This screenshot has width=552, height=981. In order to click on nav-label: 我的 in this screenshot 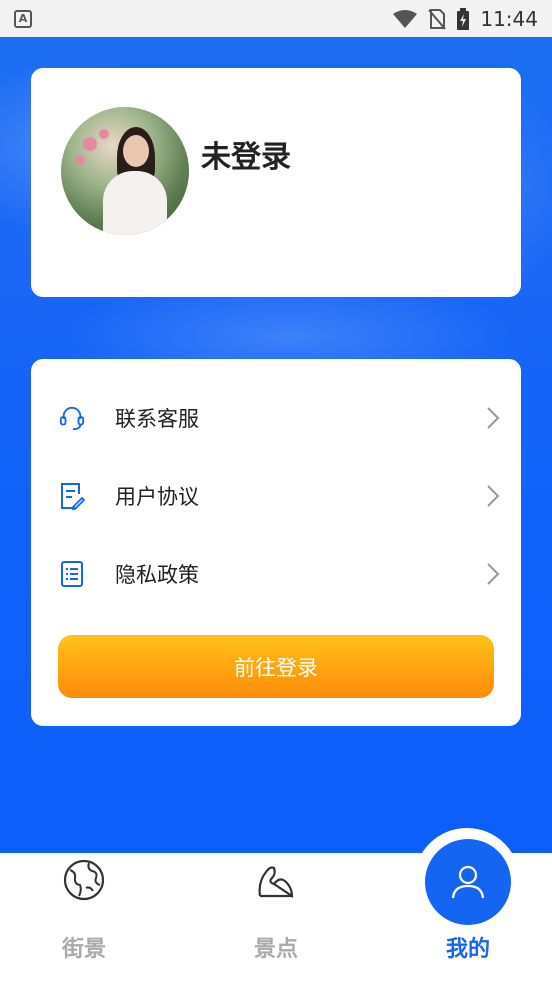, I will do `click(468, 947)`.